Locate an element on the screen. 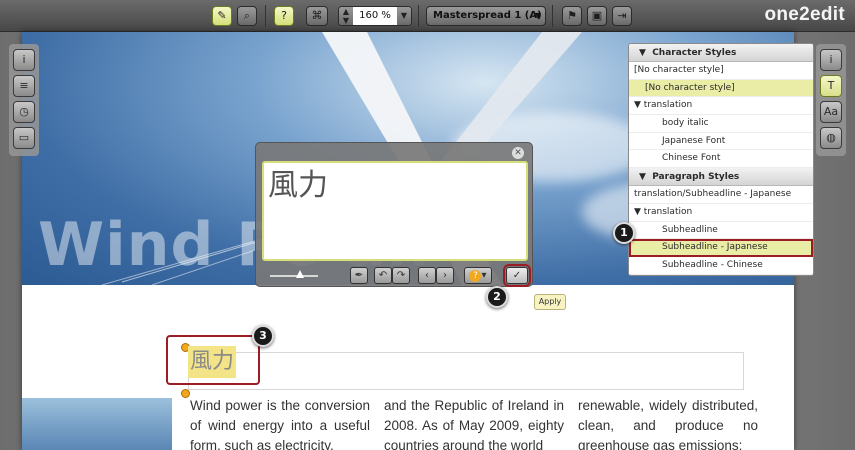 Image resolution: width=855 pixels, height=450 pixels. zoom-control: ▲ ▼ 160 % ▼ is located at coordinates (375, 16).